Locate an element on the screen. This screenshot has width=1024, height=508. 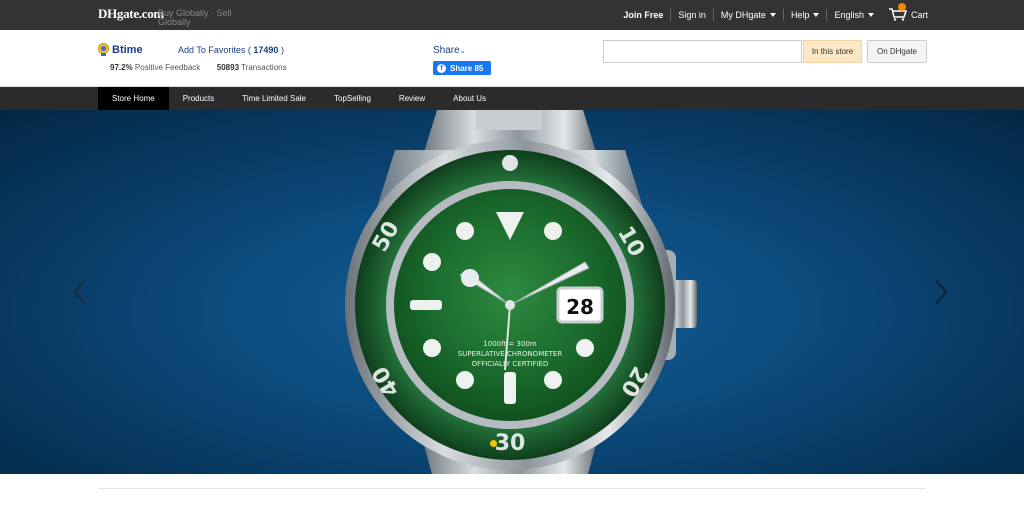
seller-medal-icon is located at coordinates (103, 52).